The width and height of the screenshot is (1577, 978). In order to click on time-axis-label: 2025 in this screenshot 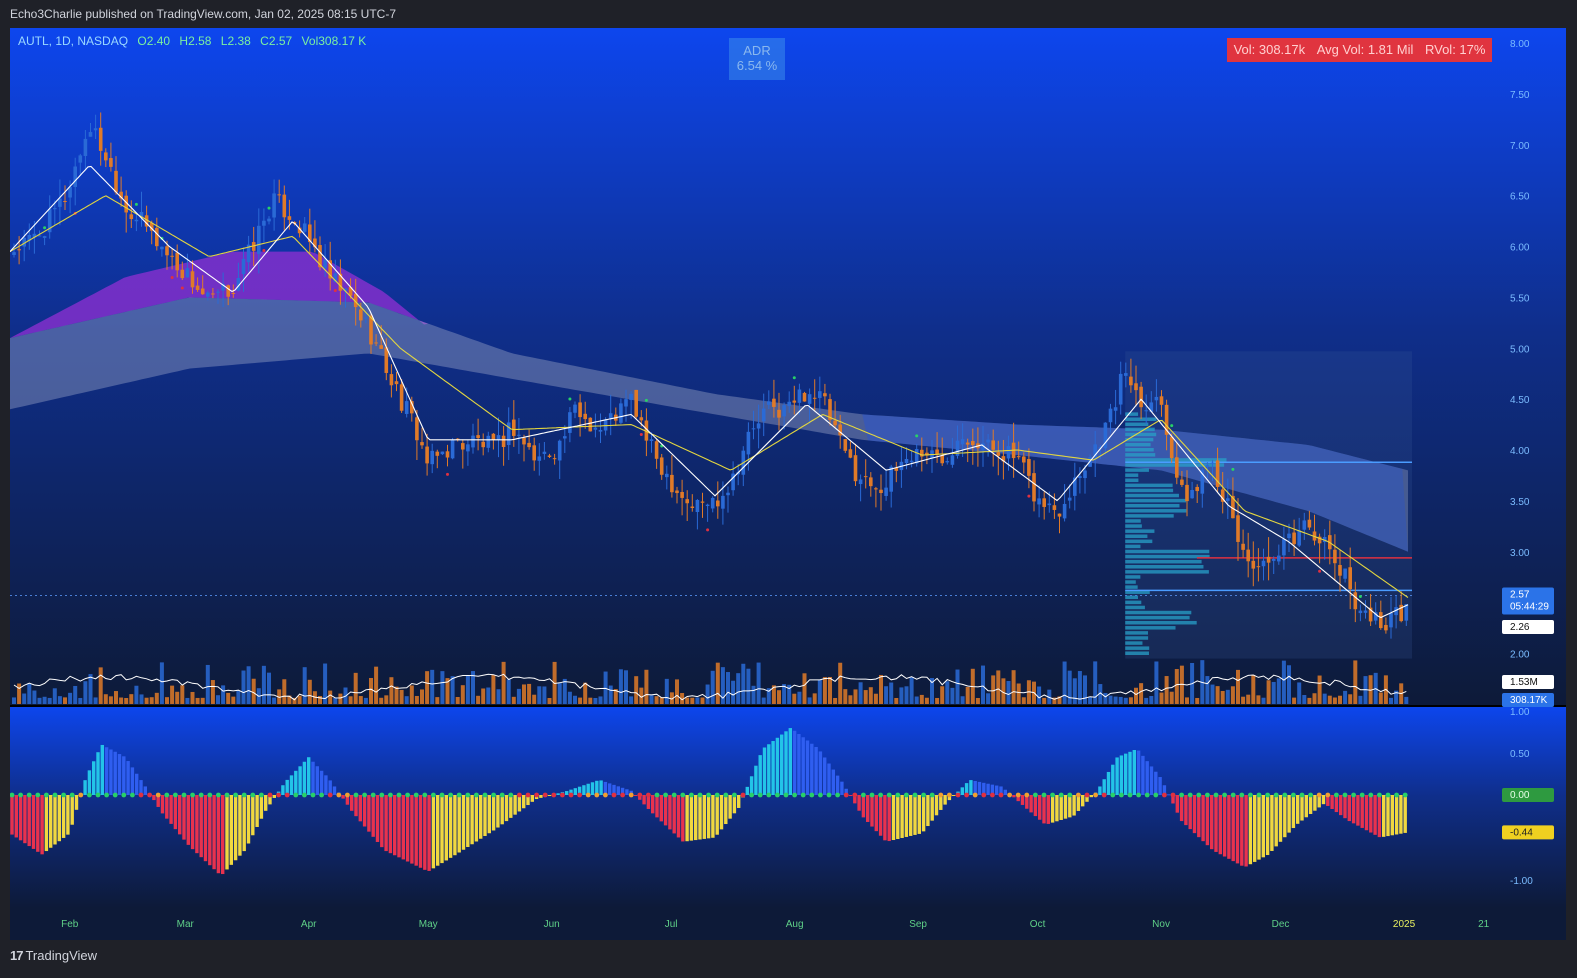, I will do `click(1404, 924)`.